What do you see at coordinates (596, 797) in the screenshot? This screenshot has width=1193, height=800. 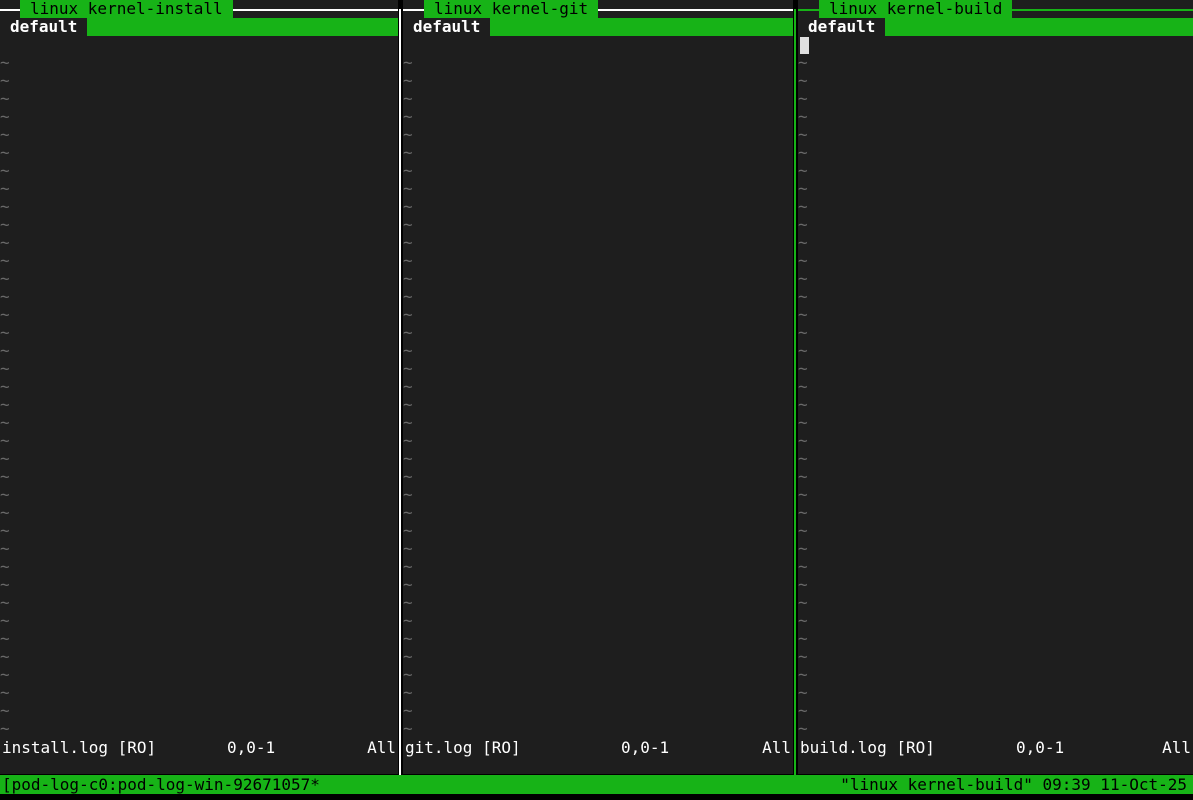 I see `bottom-strip` at bounding box center [596, 797].